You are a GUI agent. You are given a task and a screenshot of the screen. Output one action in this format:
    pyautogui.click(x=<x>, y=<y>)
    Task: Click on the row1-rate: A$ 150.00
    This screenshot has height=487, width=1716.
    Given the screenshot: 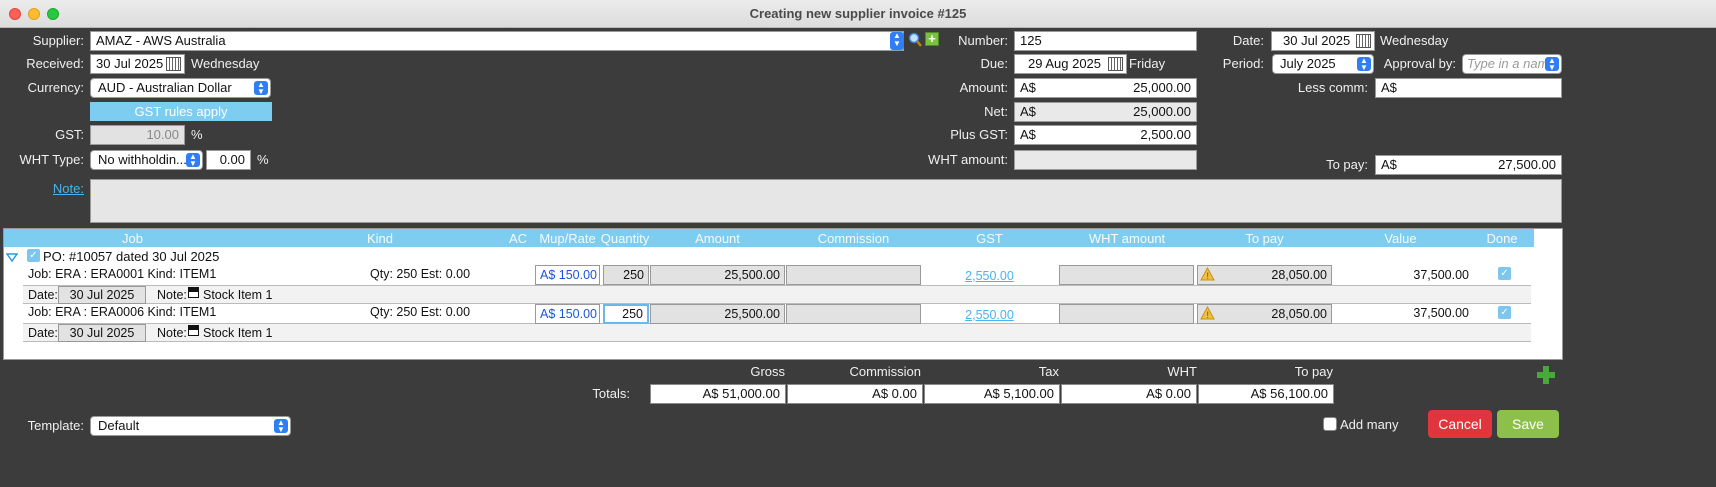 What is the action you would take?
    pyautogui.click(x=567, y=275)
    